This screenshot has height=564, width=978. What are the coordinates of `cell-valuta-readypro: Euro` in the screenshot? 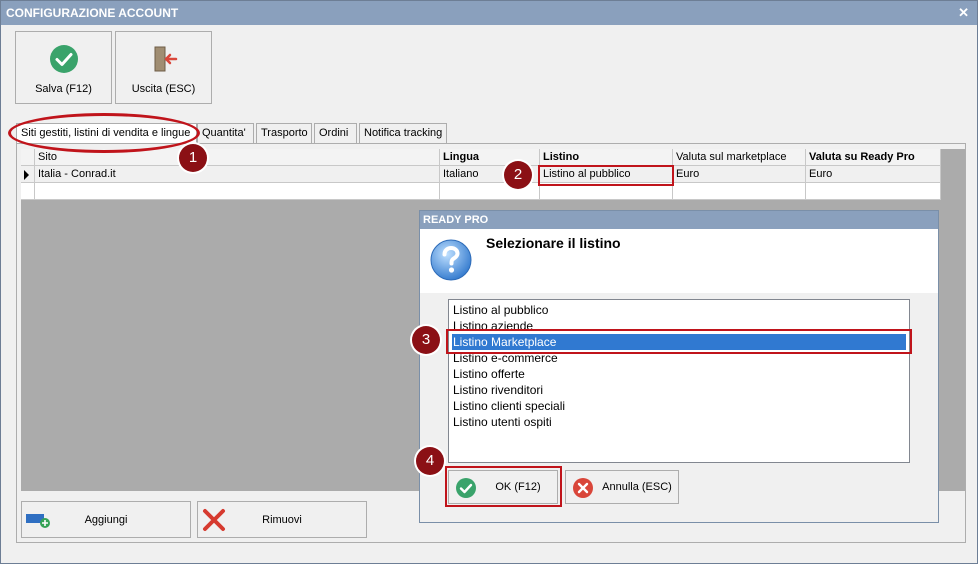 It's located at (873, 174).